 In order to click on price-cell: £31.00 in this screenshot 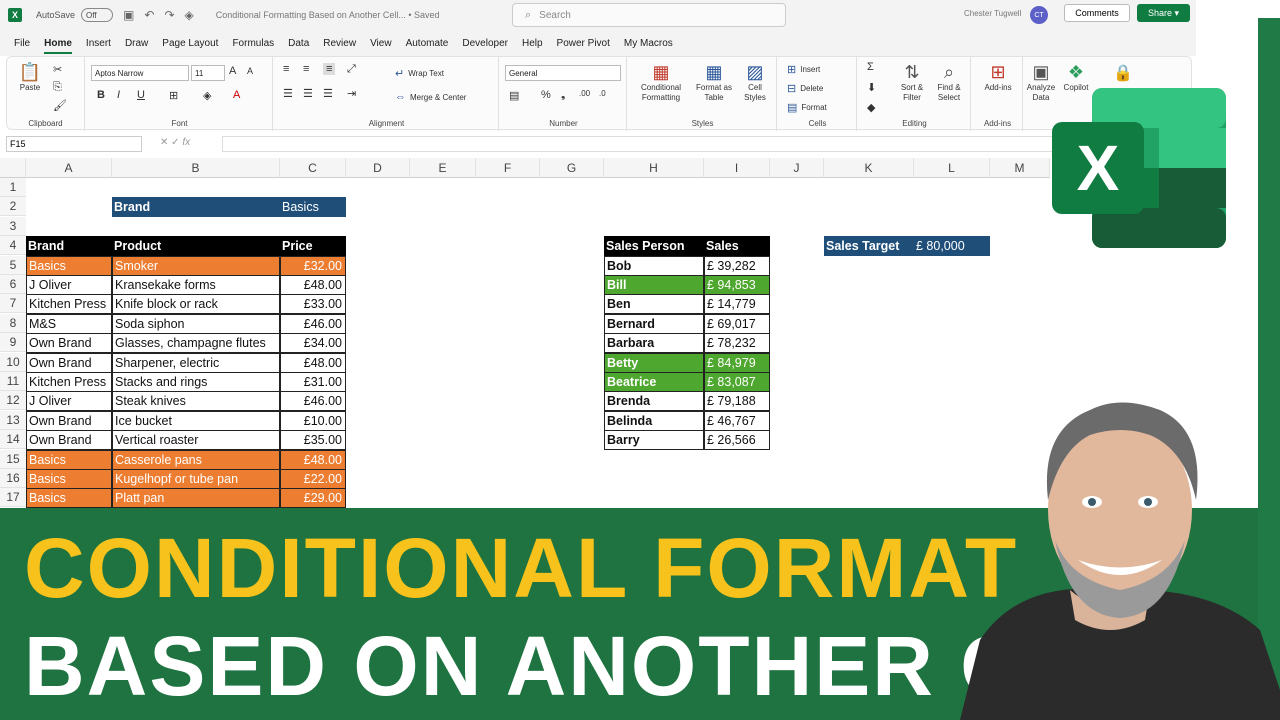, I will do `click(313, 382)`.